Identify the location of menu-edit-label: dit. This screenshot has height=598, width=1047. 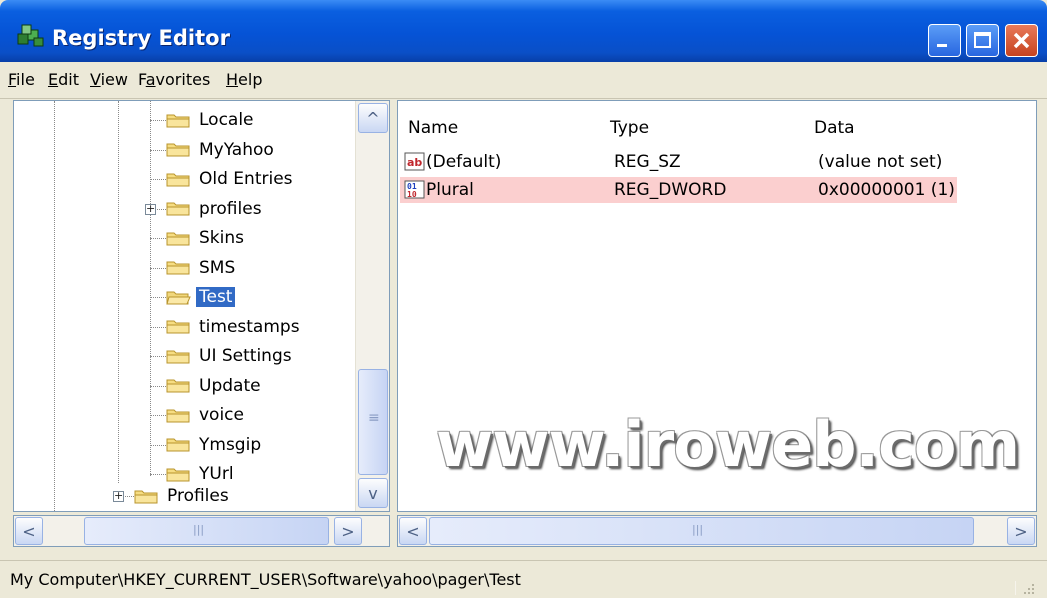
(68, 79).